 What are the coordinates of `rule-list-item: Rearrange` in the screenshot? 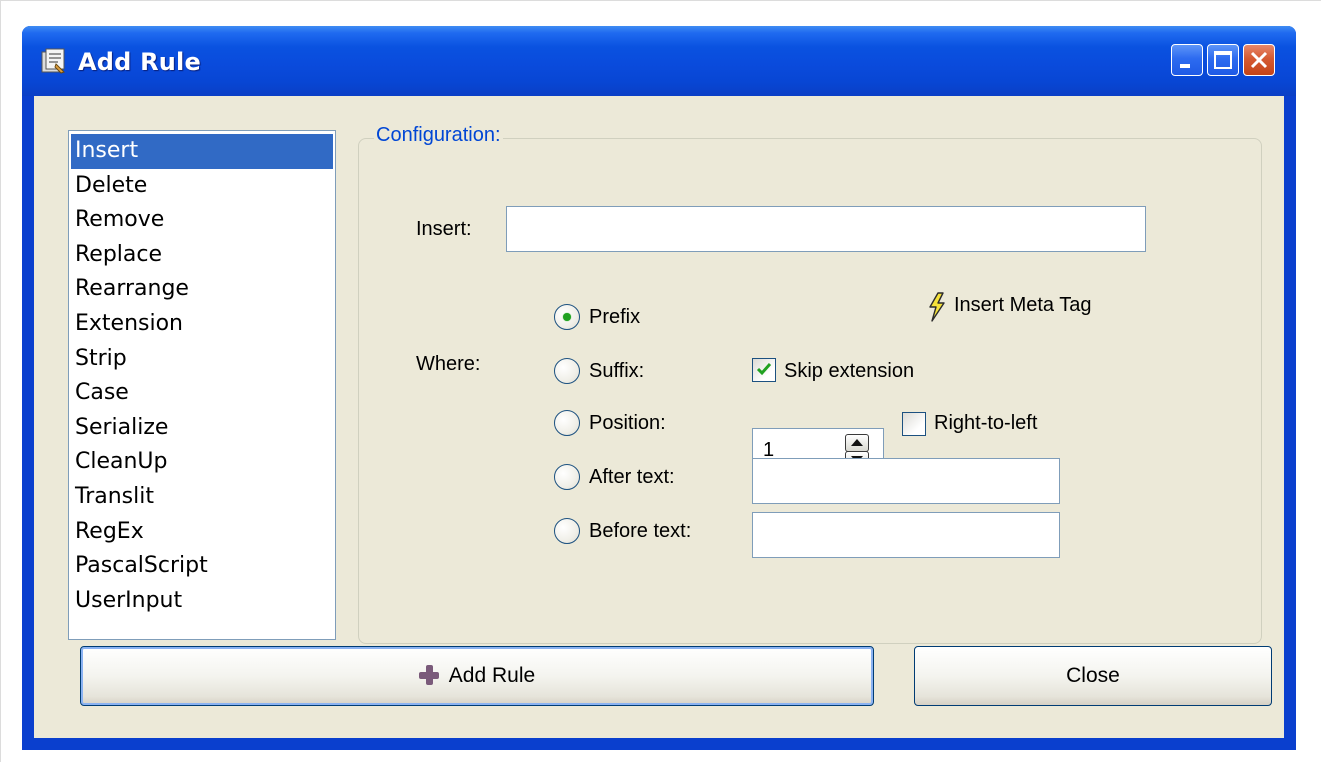 It's located at (202, 289).